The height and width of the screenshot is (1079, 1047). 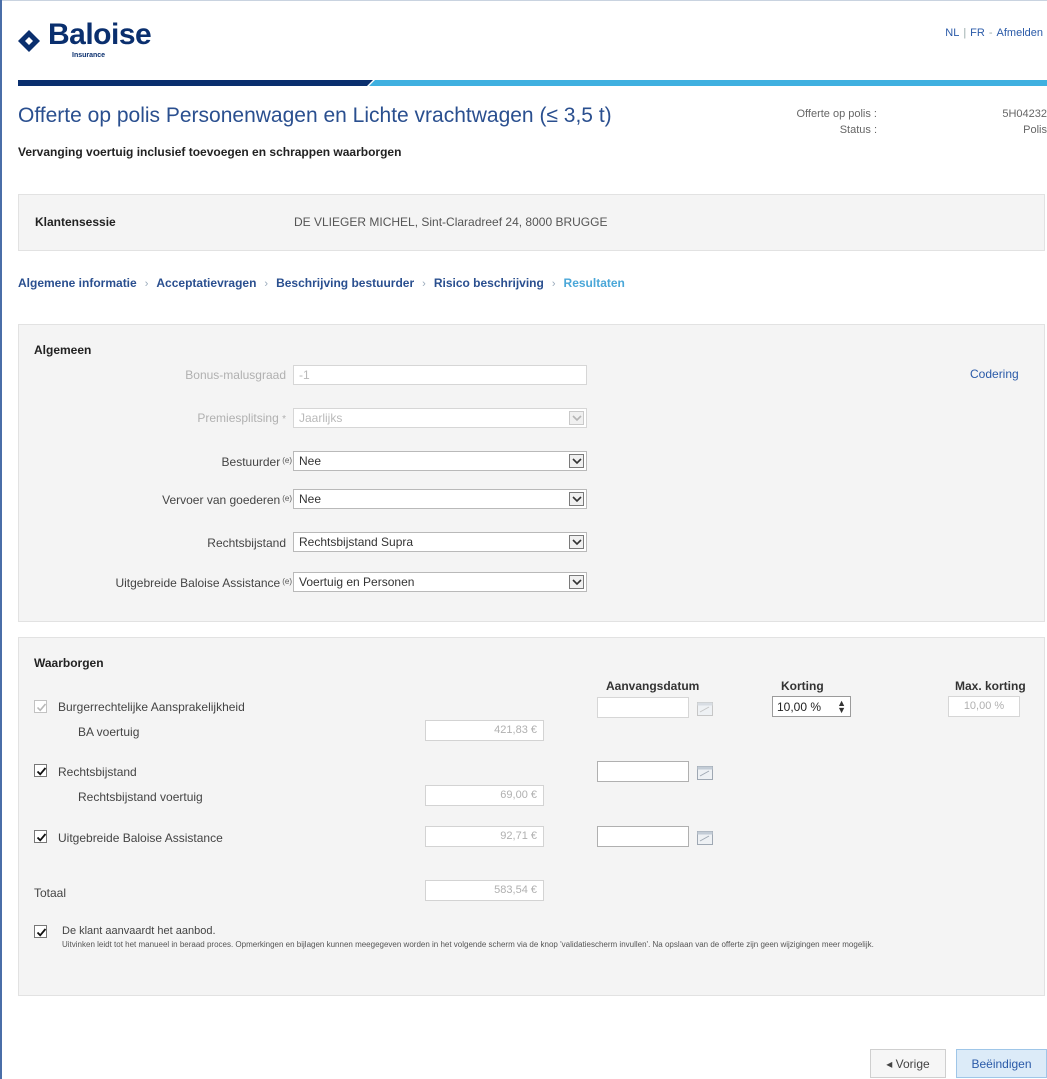 I want to click on meta-status-value: Polis, so click(x=1035, y=130).